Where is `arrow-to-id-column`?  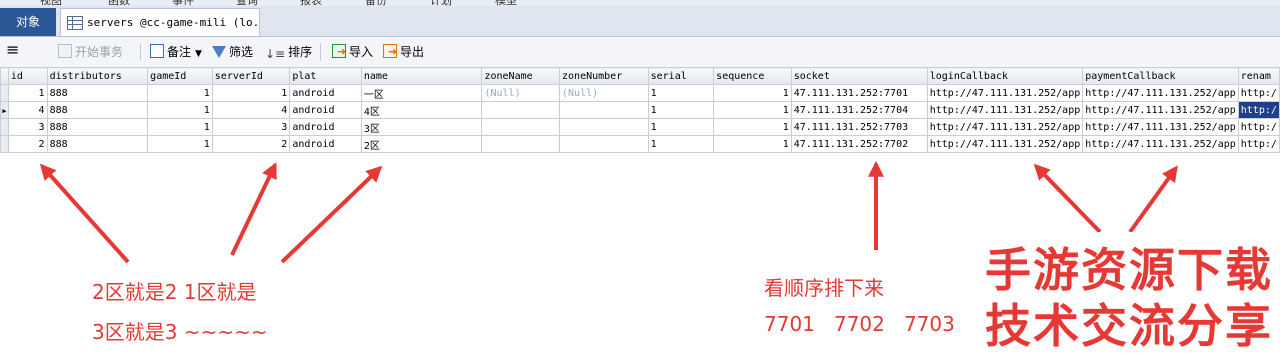
arrow-to-id-column is located at coordinates (84, 213).